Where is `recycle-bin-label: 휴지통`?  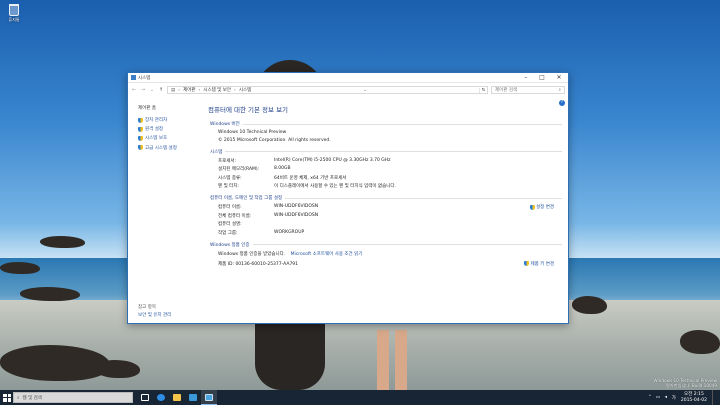 recycle-bin-label: 휴지통 is located at coordinates (14, 19).